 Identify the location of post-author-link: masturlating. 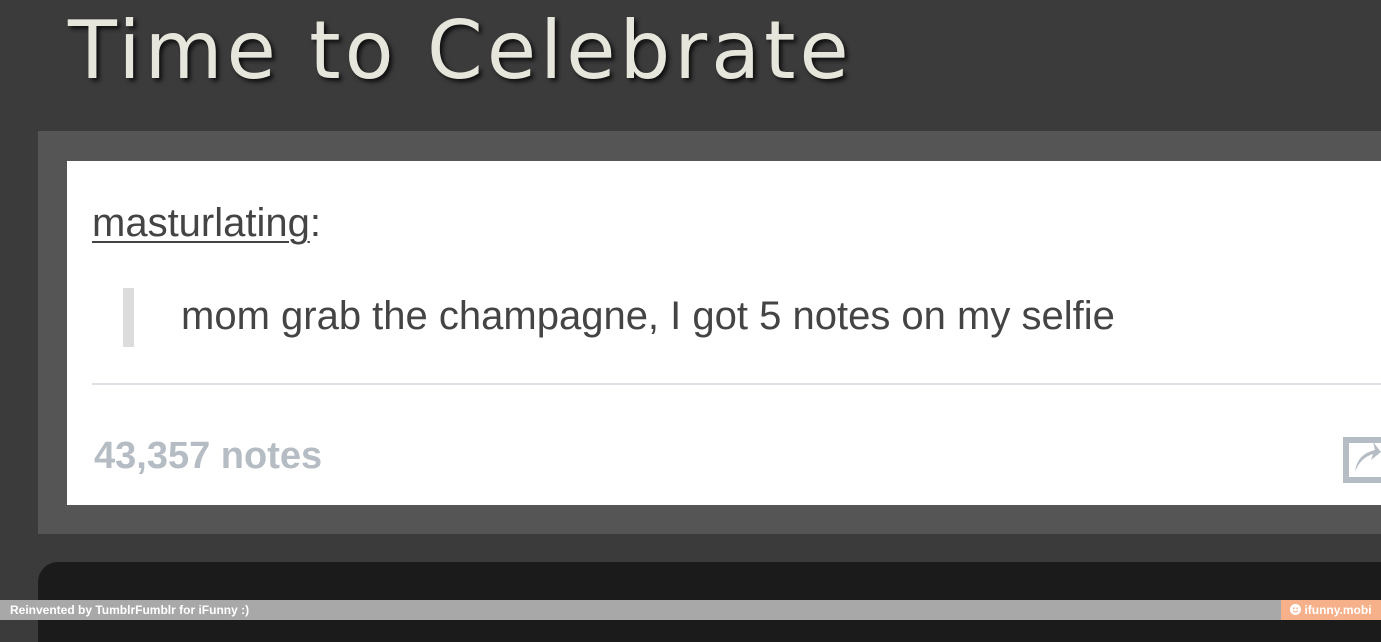
(201, 223).